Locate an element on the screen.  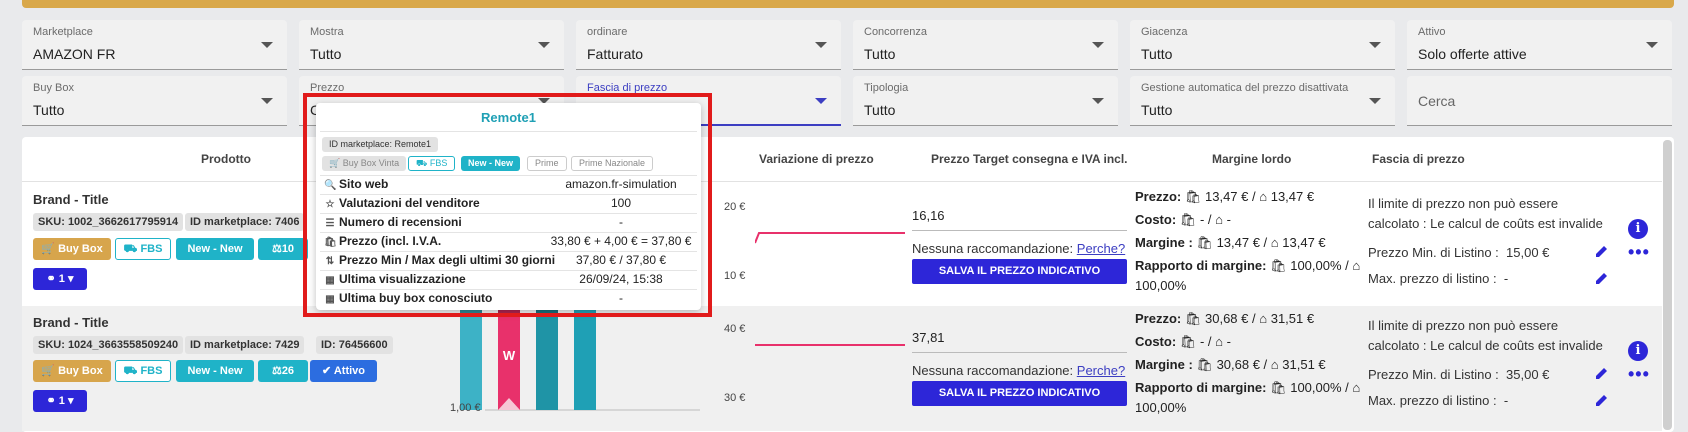
filter-tipologia: Tipologia Tutto is located at coordinates (985, 101).